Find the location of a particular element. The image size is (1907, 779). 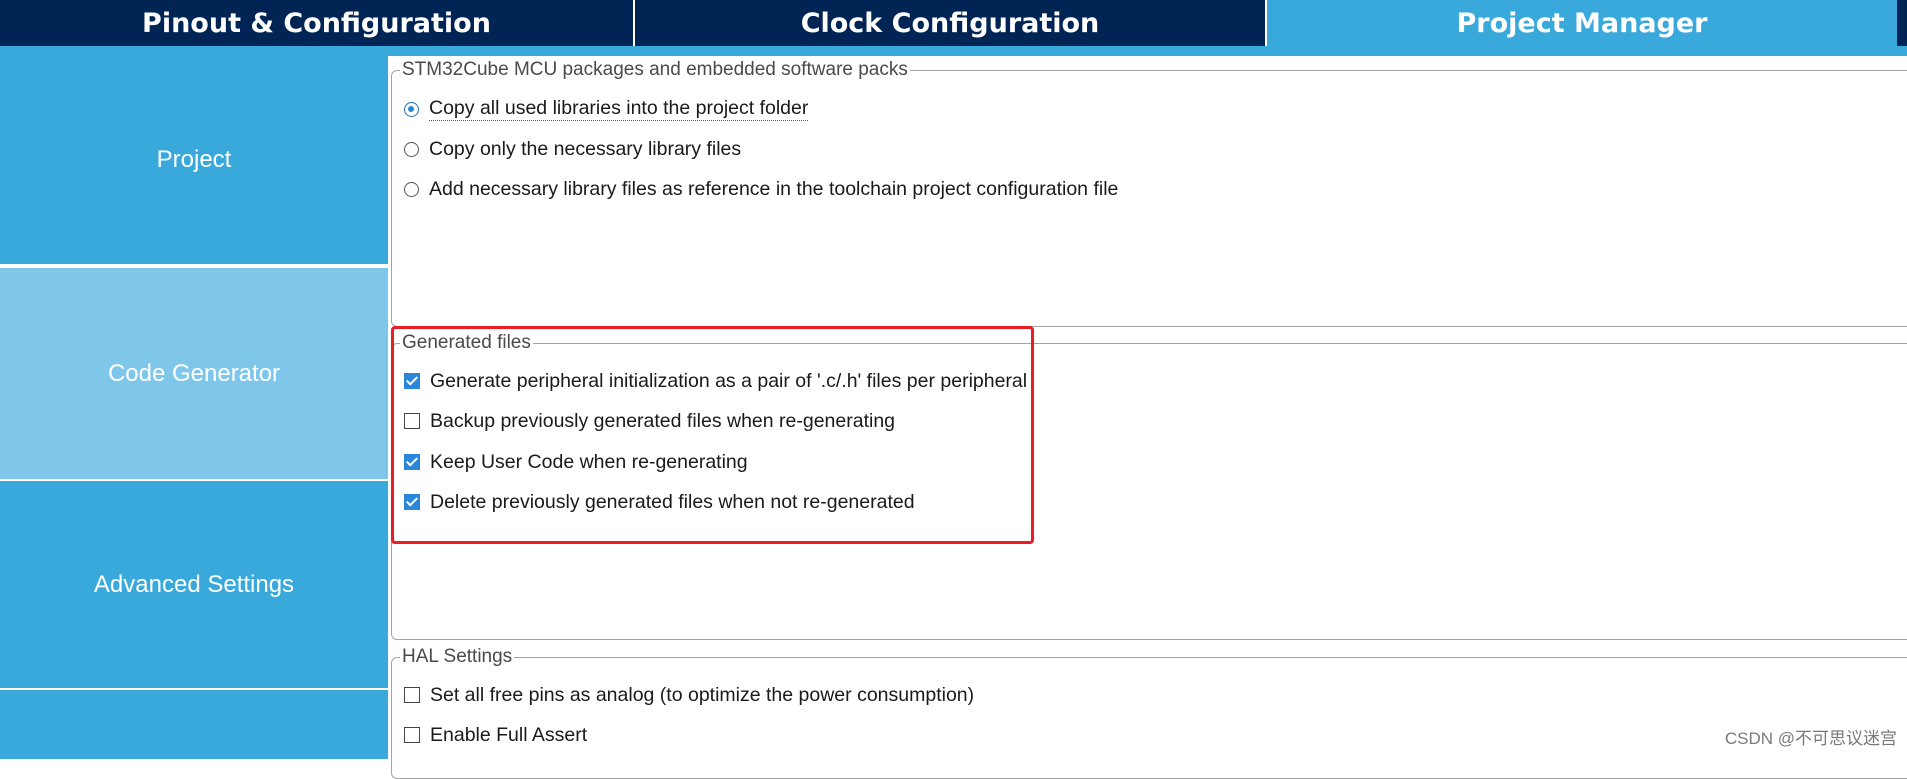

tab-bar-edge is located at coordinates (1902, 24).